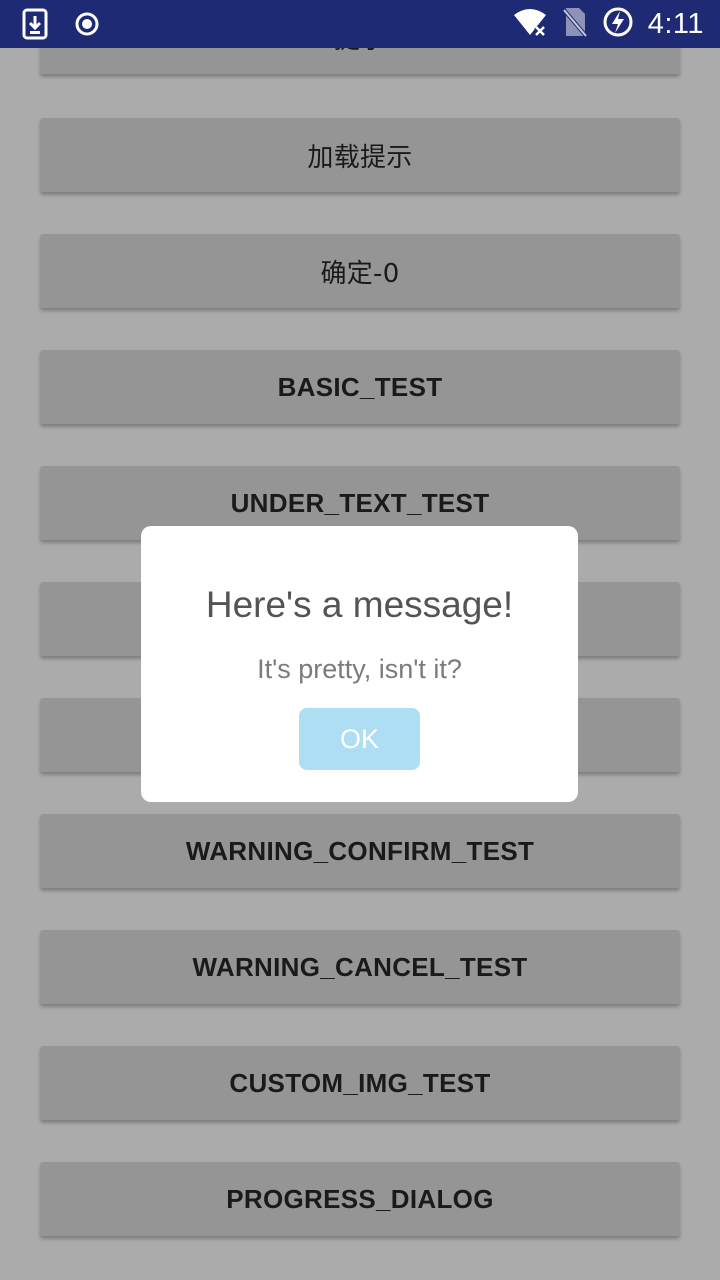 This screenshot has width=720, height=1280. I want to click on loading-tip-button: 加载提示, so click(360, 155).